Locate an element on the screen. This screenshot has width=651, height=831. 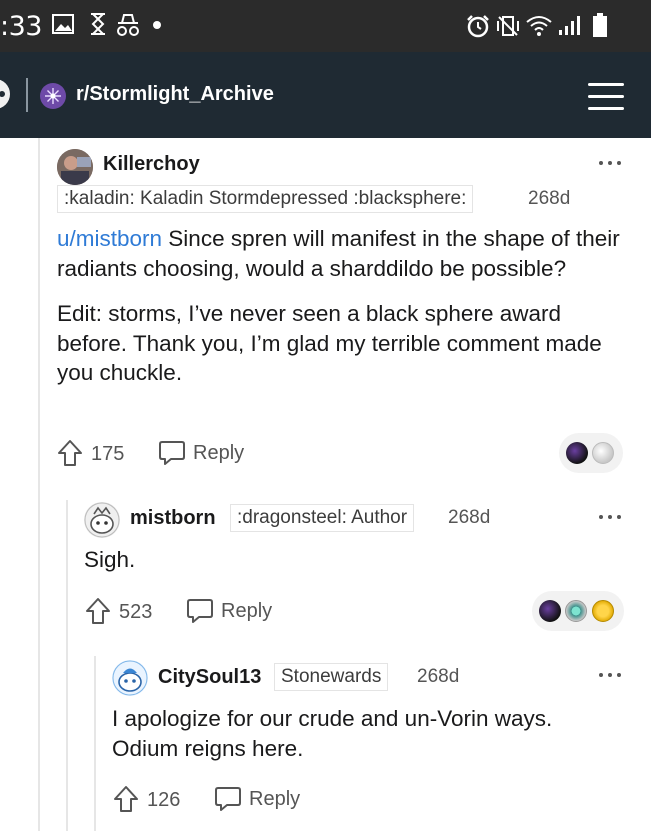
helpful-award-icon is located at coordinates (576, 611).